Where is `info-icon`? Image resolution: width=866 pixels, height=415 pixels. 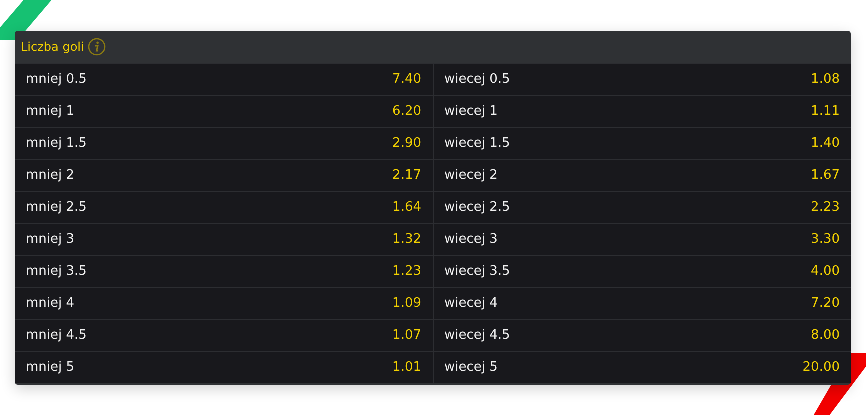
info-icon is located at coordinates (97, 47).